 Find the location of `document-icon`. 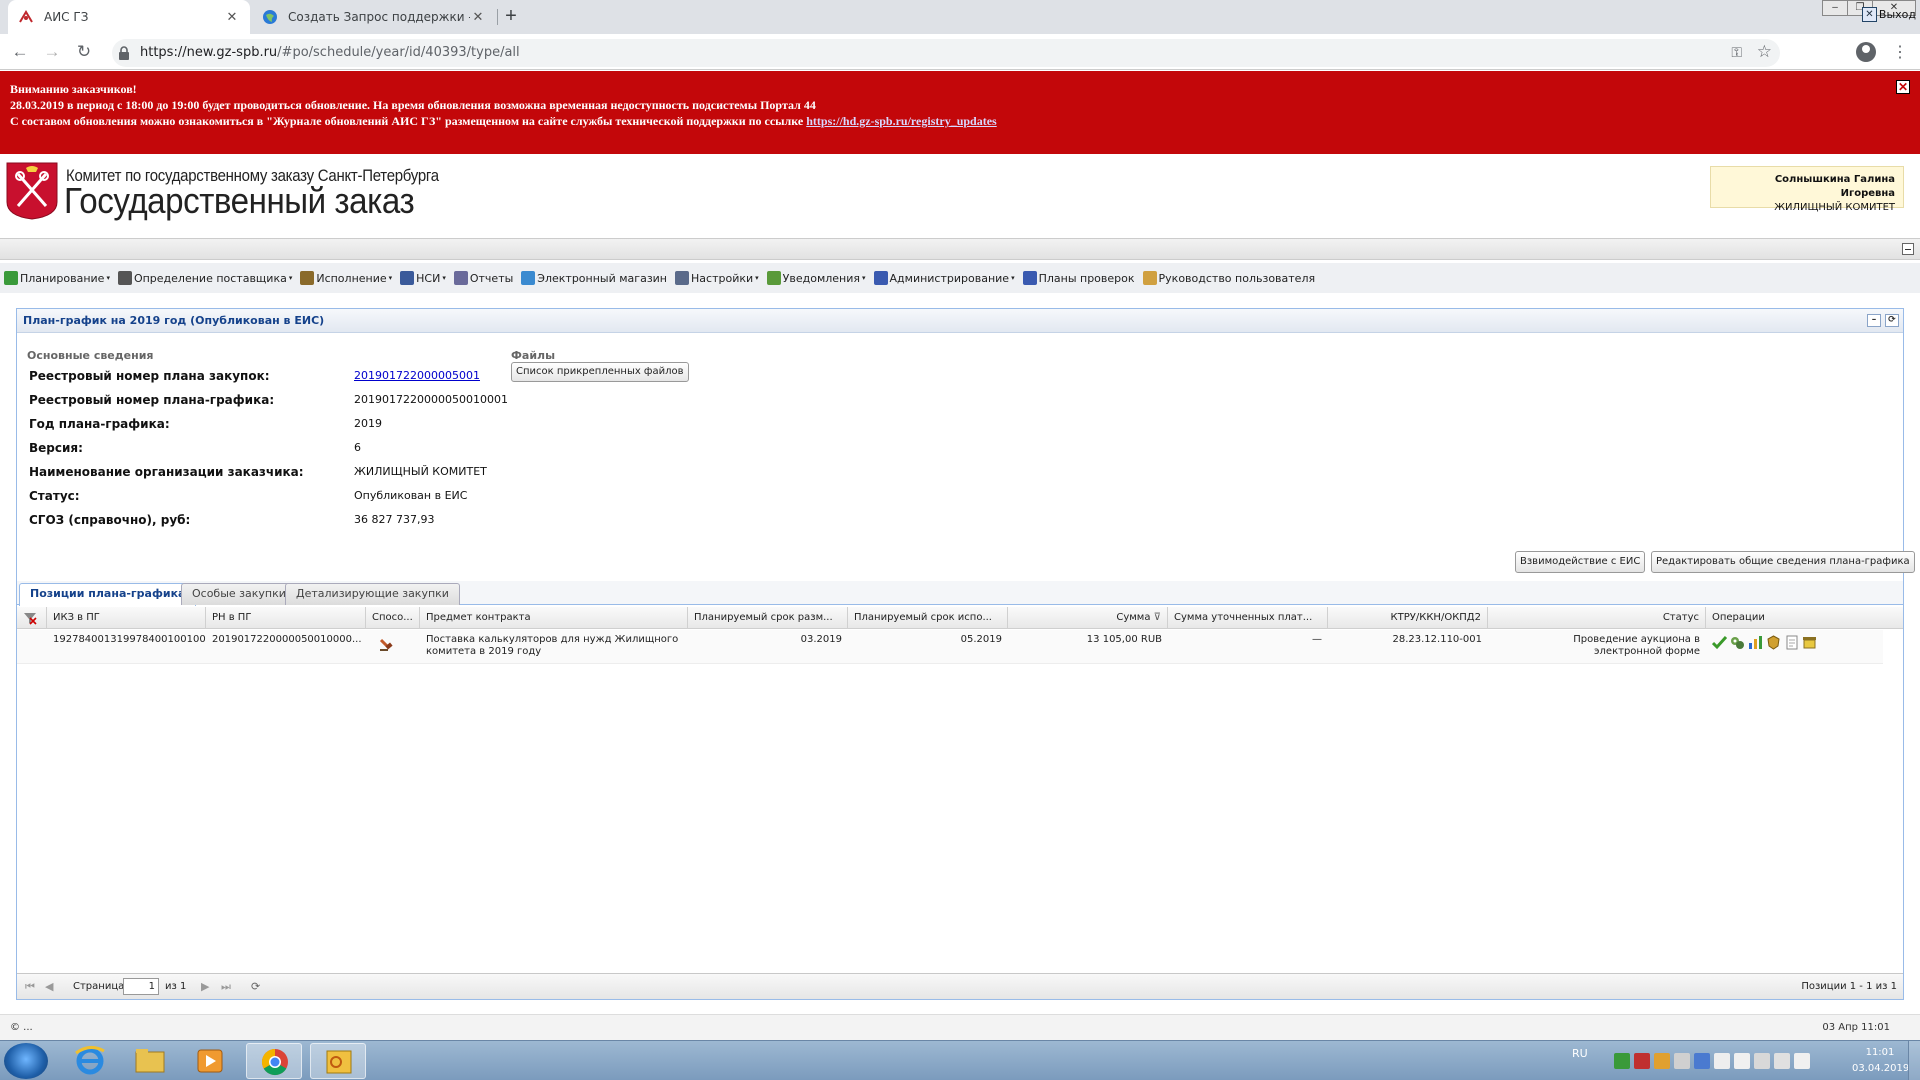

document-icon is located at coordinates (1791, 642).